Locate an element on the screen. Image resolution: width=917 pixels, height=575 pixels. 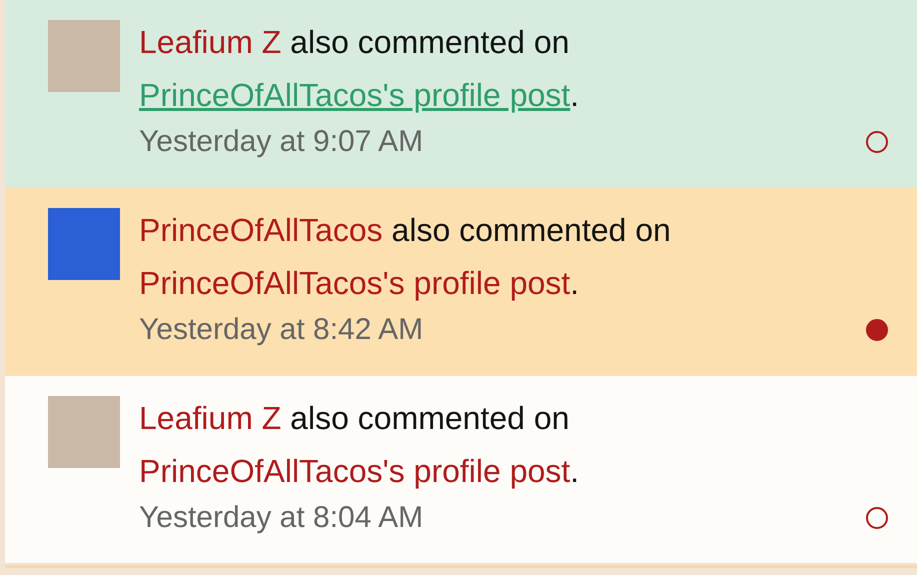
user-link: PrinceOfAllTacos is located at coordinates (261, 230).